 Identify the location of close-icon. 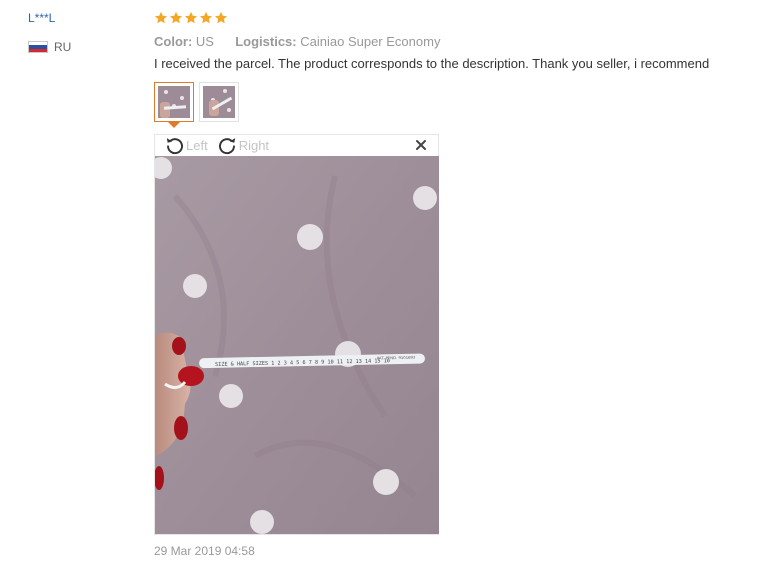
(421, 145).